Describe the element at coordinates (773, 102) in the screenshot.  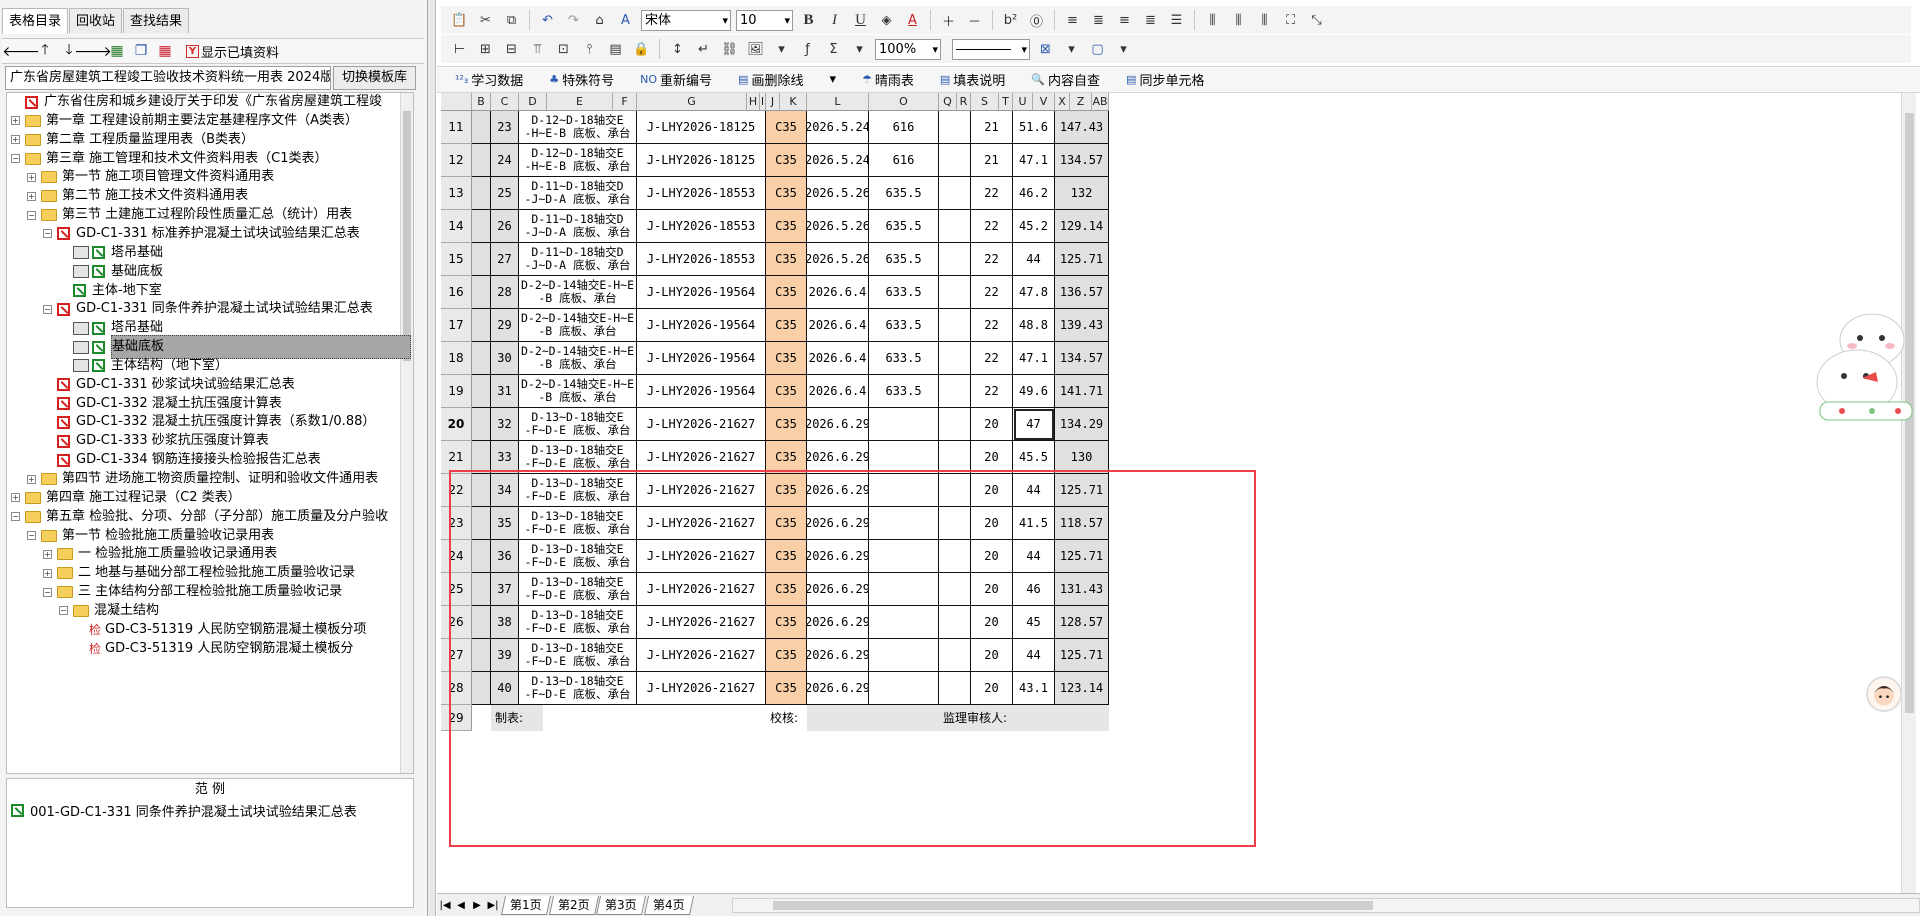
I see `column-header: J` at that location.